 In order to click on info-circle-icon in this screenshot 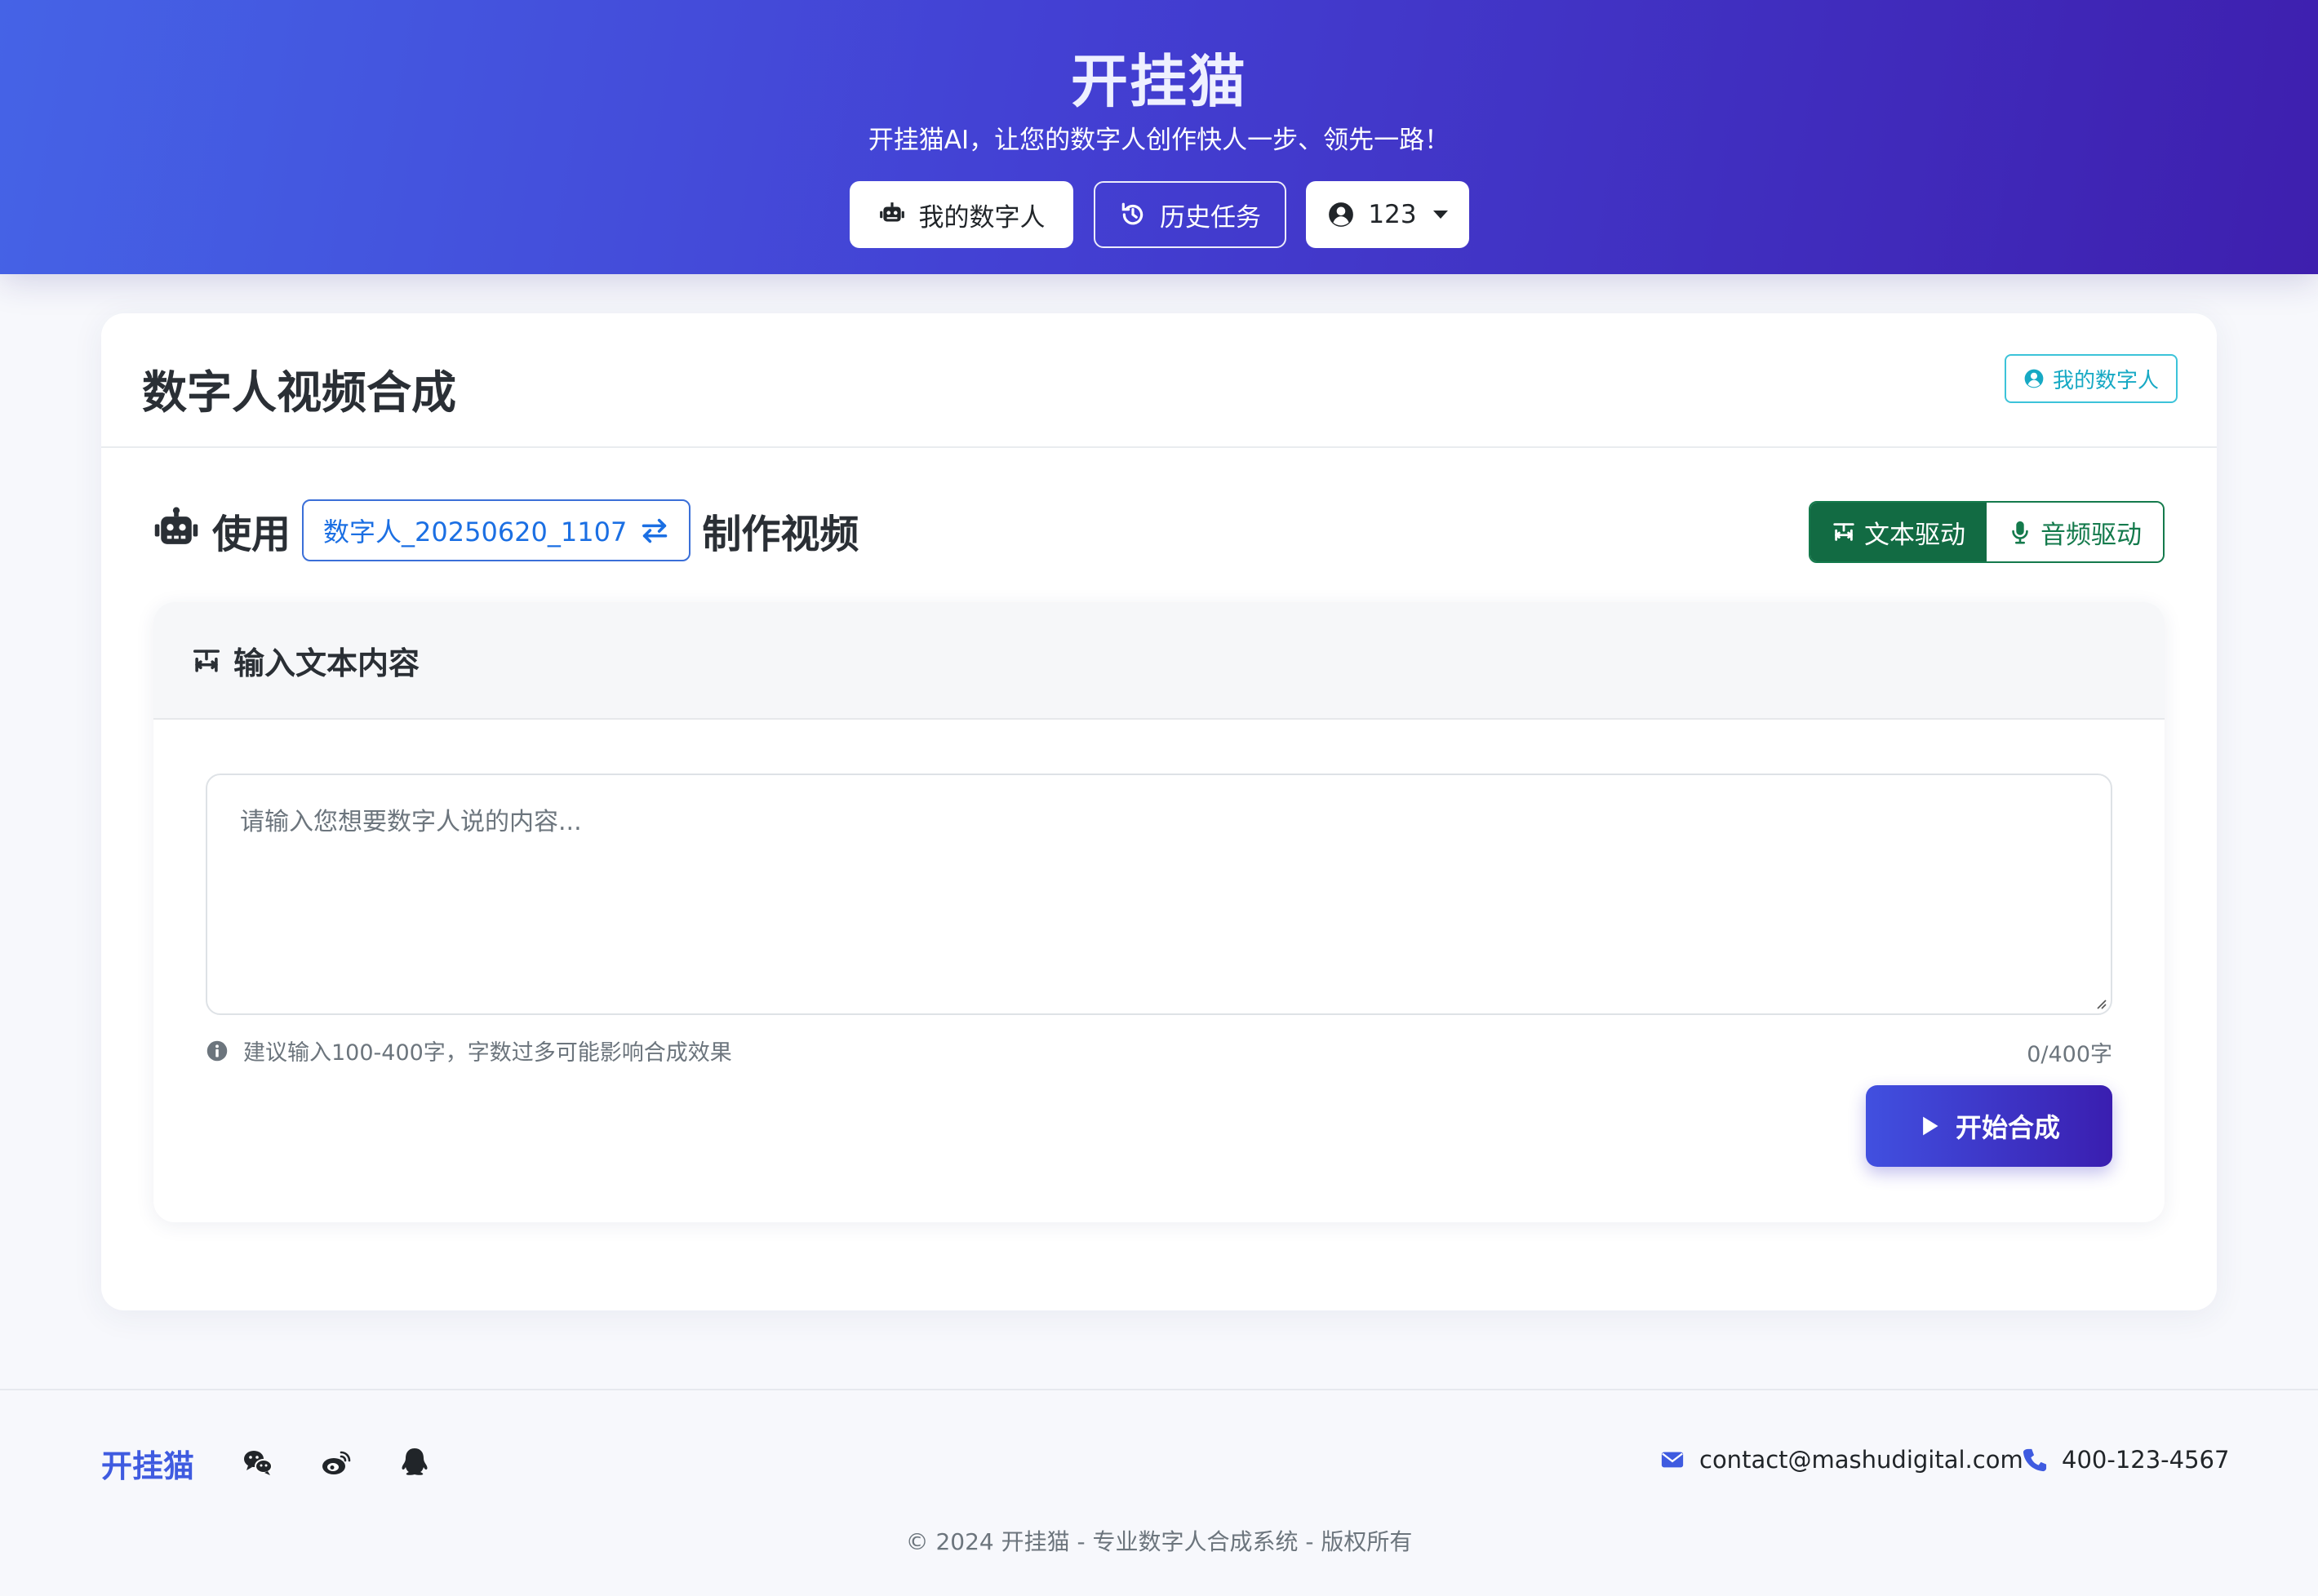, I will do `click(217, 1050)`.